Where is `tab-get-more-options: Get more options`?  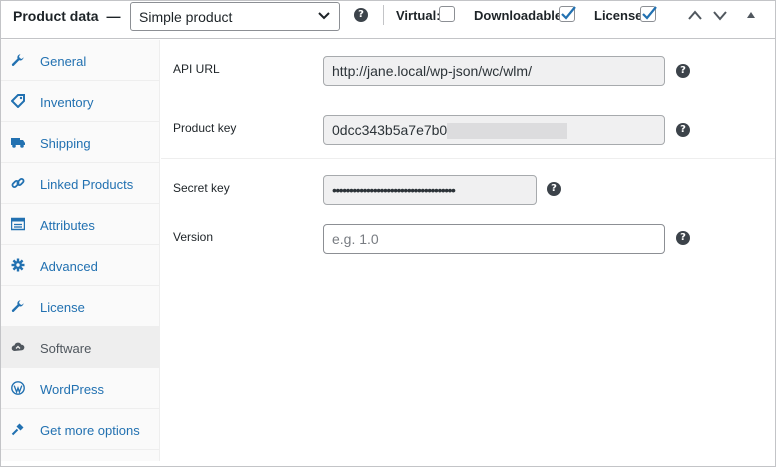 tab-get-more-options: Get more options is located at coordinates (80, 429).